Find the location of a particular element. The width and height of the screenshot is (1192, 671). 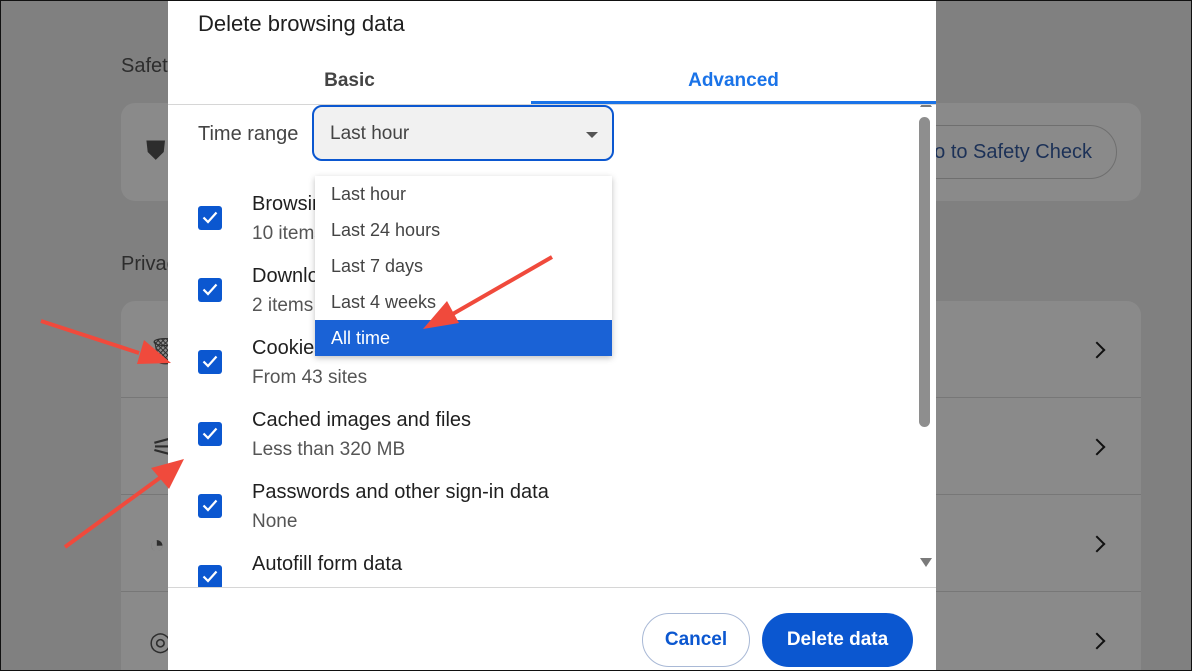

annotation-arrow-to-all-time is located at coordinates (488, 292).